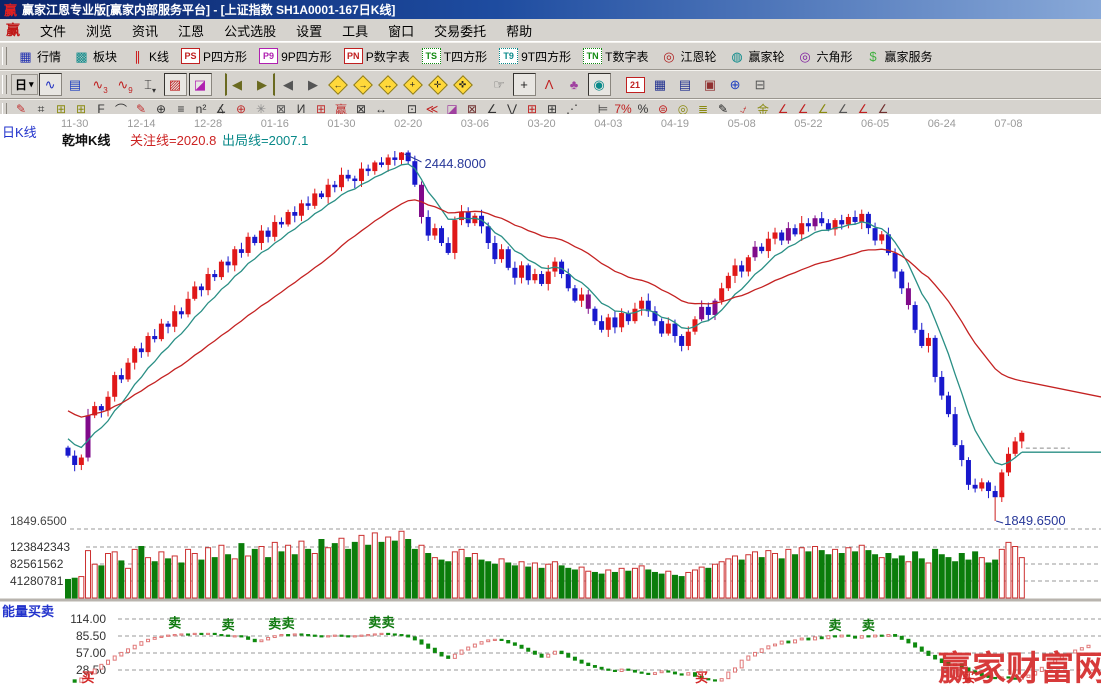 The image size is (1101, 693). I want to click on gann-wheel-button: ◎ 江恩轮, so click(688, 56).